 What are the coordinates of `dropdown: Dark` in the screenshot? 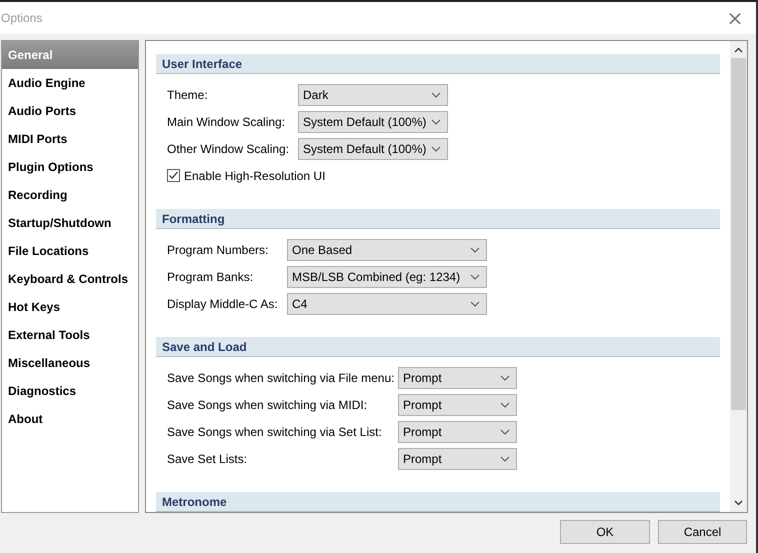 It's located at (373, 95).